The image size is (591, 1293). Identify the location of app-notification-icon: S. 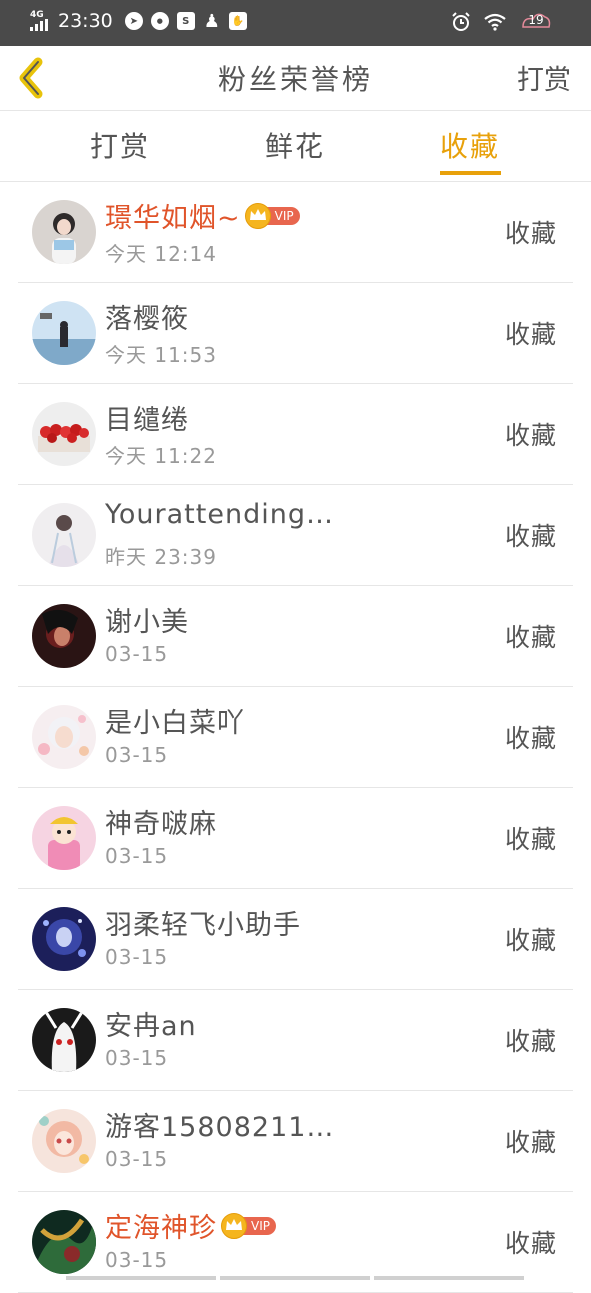
(185, 21).